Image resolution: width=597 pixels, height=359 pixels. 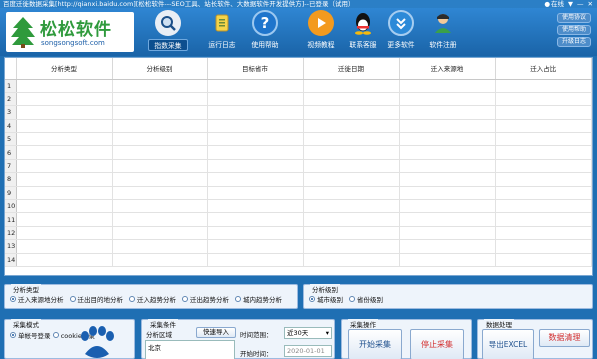 What do you see at coordinates (298, 246) in the screenshot?
I see `table-row: 13` at bounding box center [298, 246].